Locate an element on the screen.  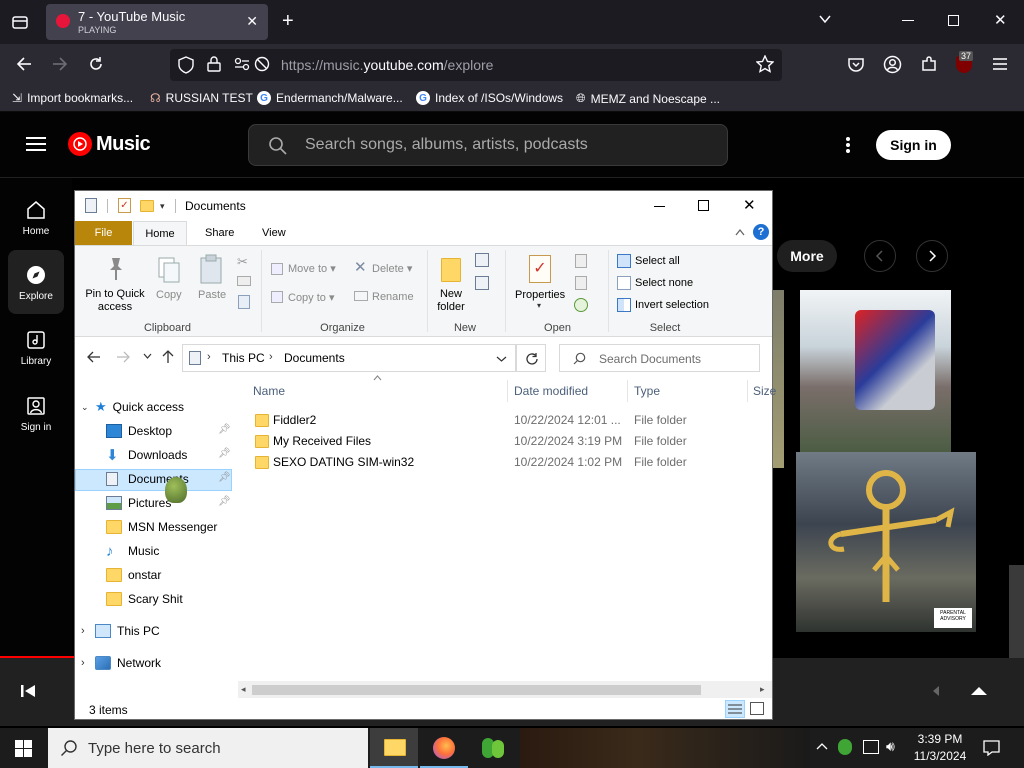
horizontal-scroll-thumb is located at coordinates (476, 690).